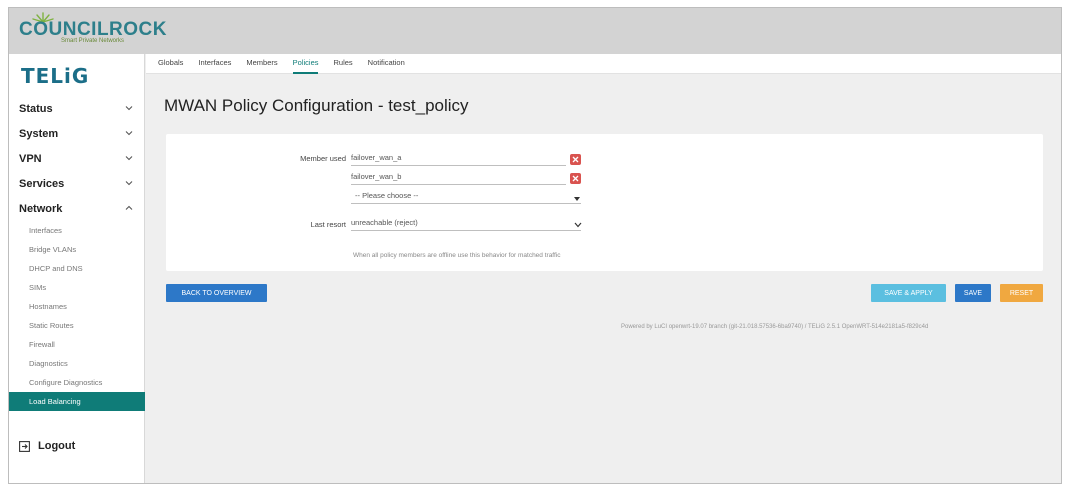 This screenshot has width=1065, height=486. Describe the element at coordinates (305, 64) in the screenshot. I see `tab-policies: Policies` at that location.